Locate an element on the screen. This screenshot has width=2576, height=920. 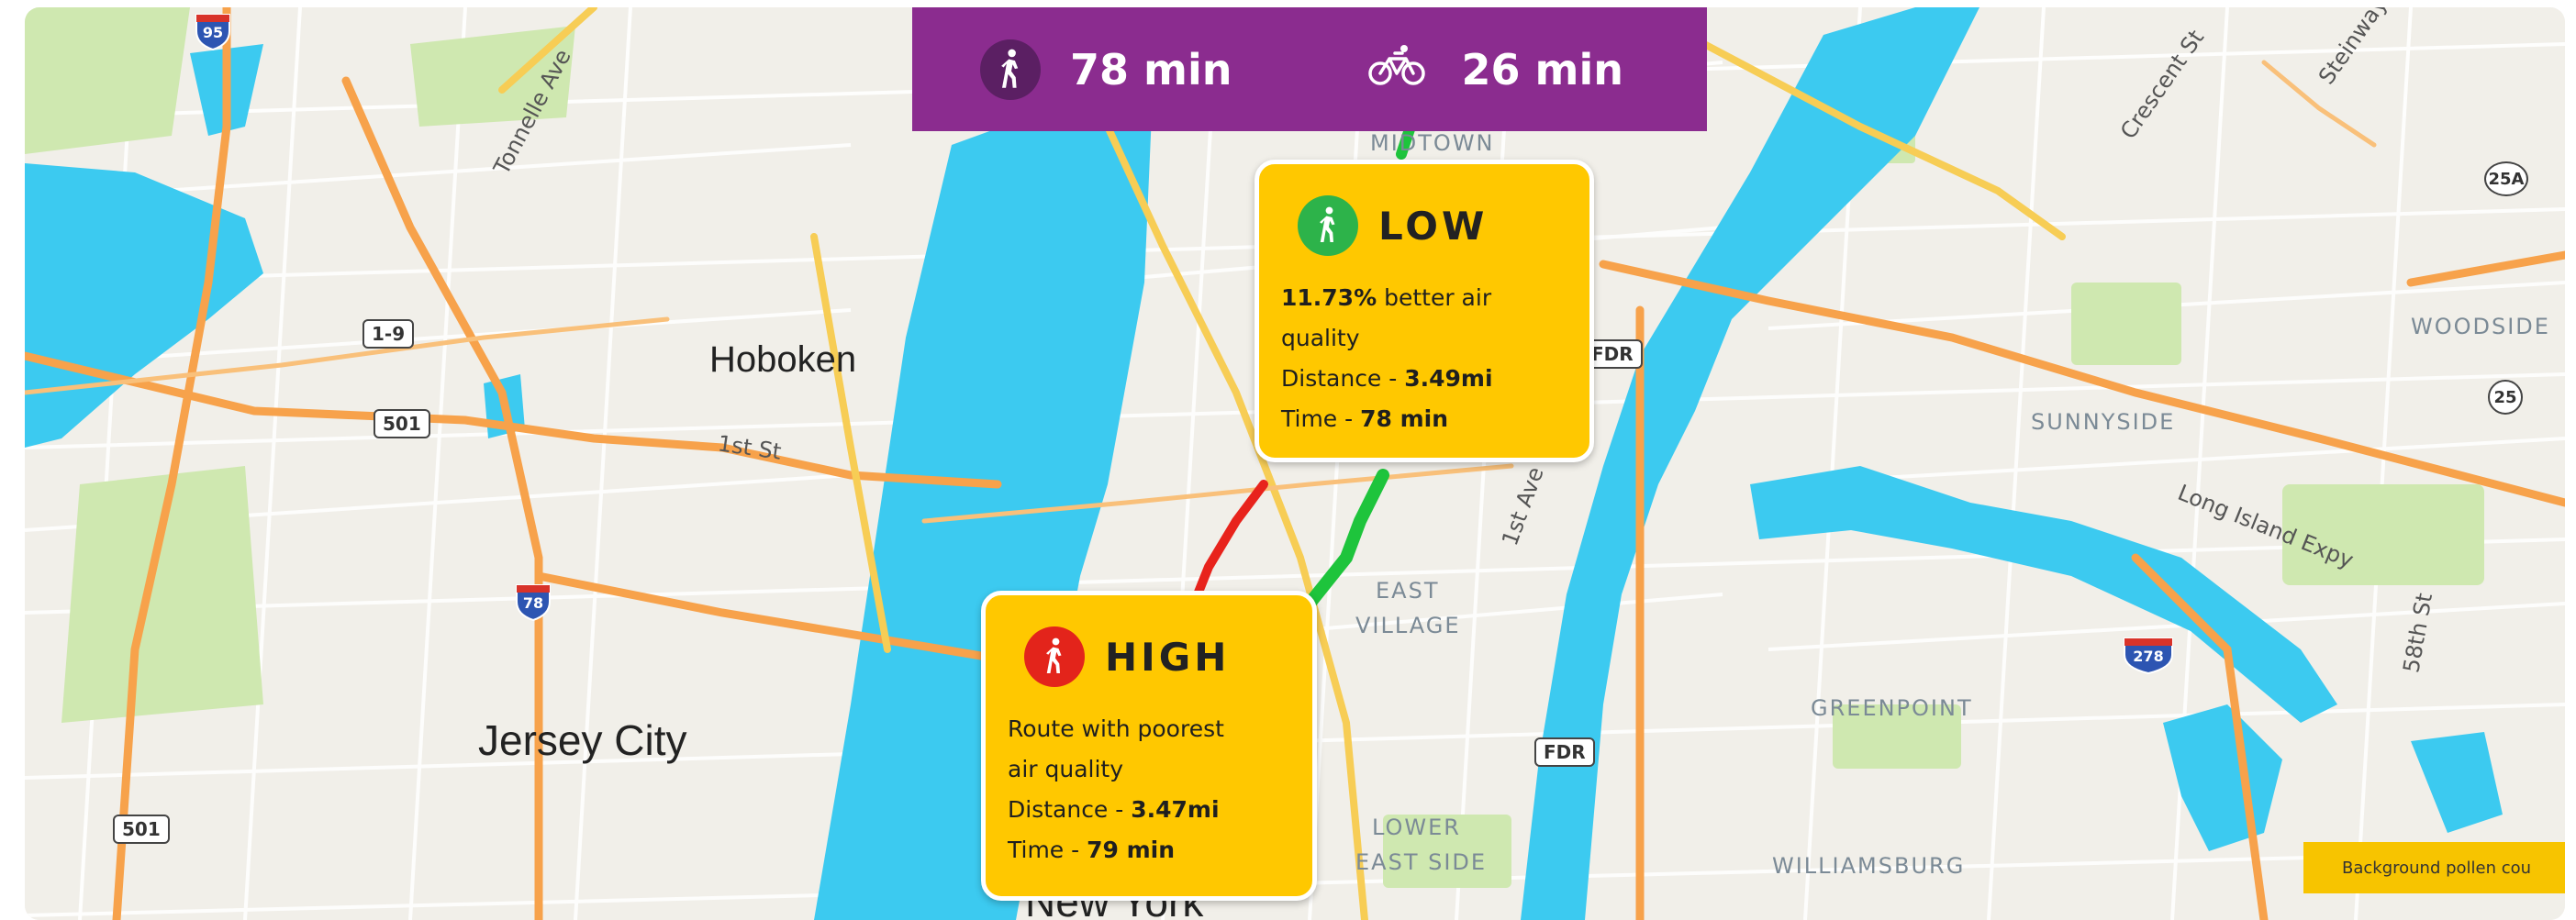
time-line: Time - 79 min is located at coordinates (1160, 850).